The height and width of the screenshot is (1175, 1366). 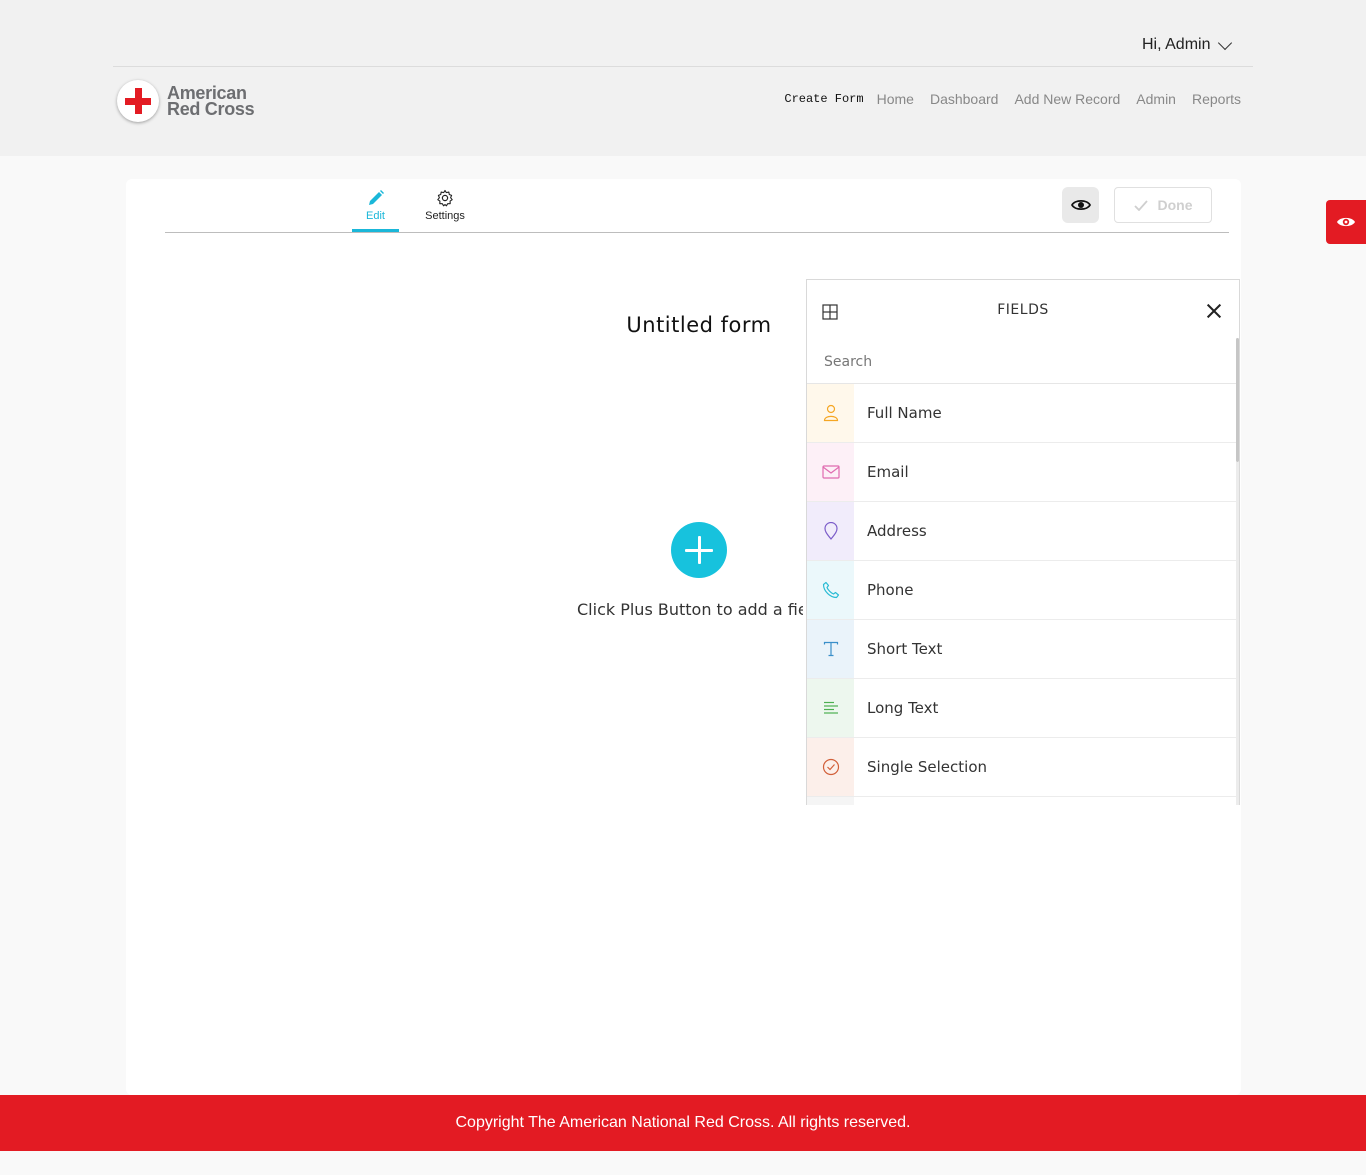 What do you see at coordinates (683, 1163) in the screenshot?
I see `bottom-strip` at bounding box center [683, 1163].